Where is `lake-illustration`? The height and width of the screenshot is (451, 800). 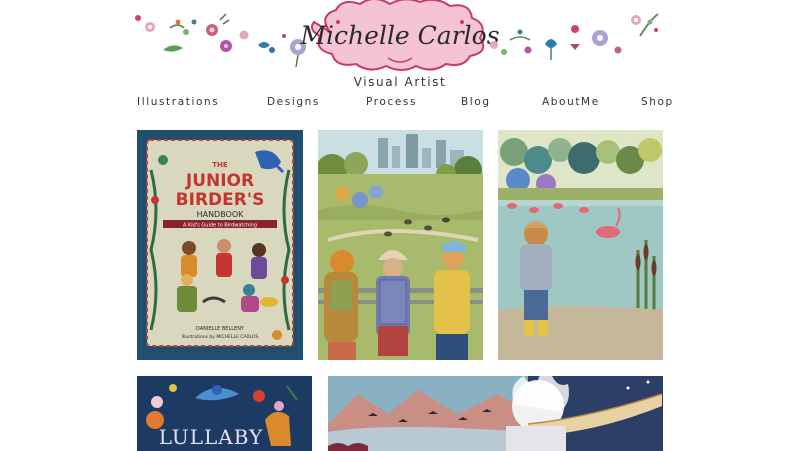 lake-illustration is located at coordinates (580, 245).